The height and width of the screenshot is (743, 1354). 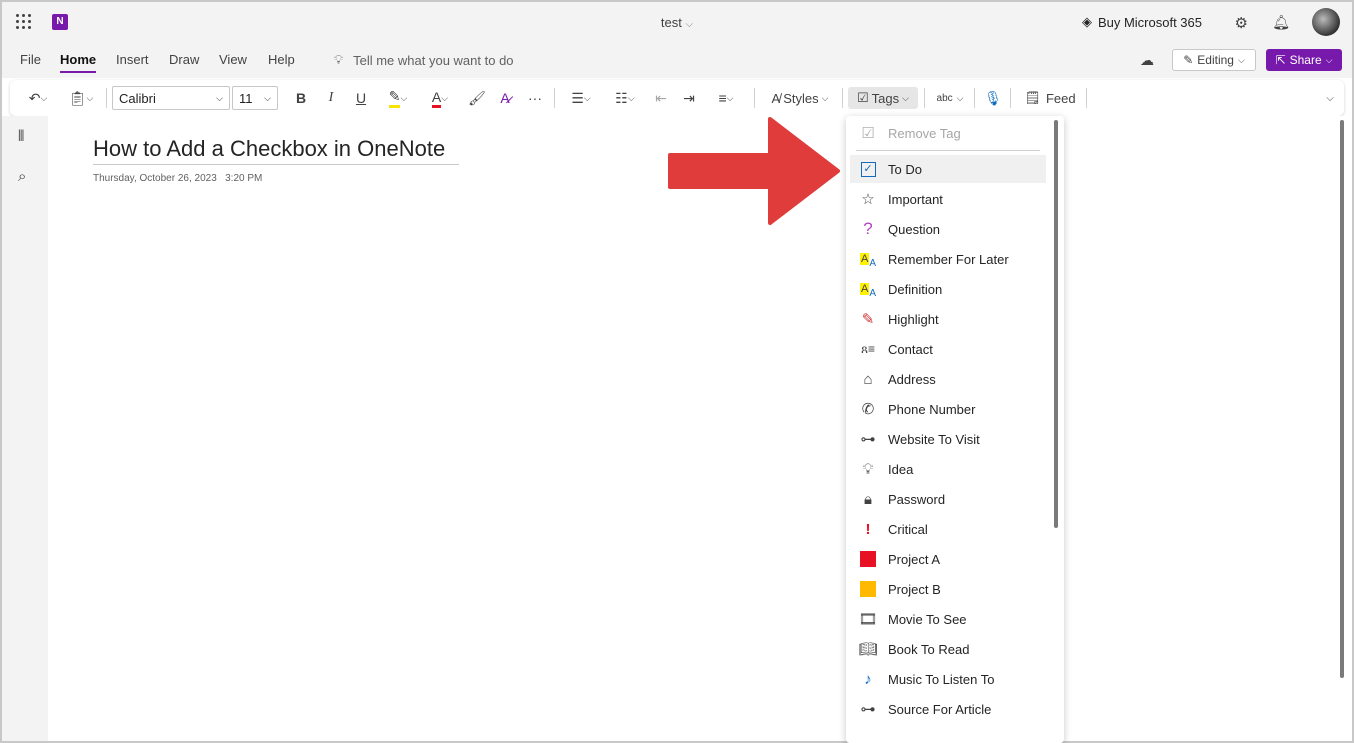 I want to click on tag-item-password: 🔒︎ Password, so click(x=948, y=499).